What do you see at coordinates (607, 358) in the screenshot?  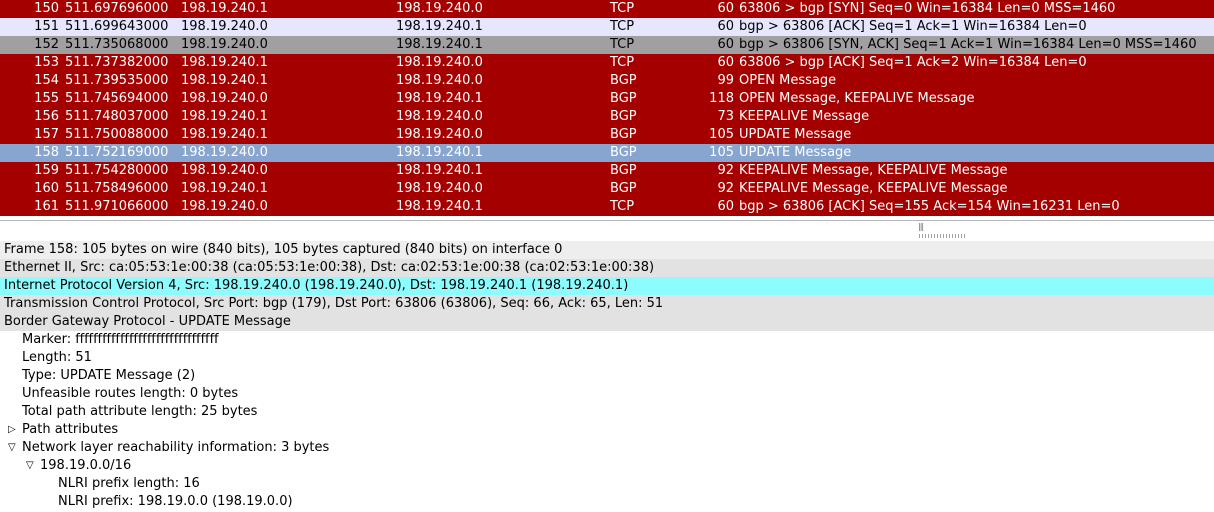 I see `detail-row: Length: 51` at bounding box center [607, 358].